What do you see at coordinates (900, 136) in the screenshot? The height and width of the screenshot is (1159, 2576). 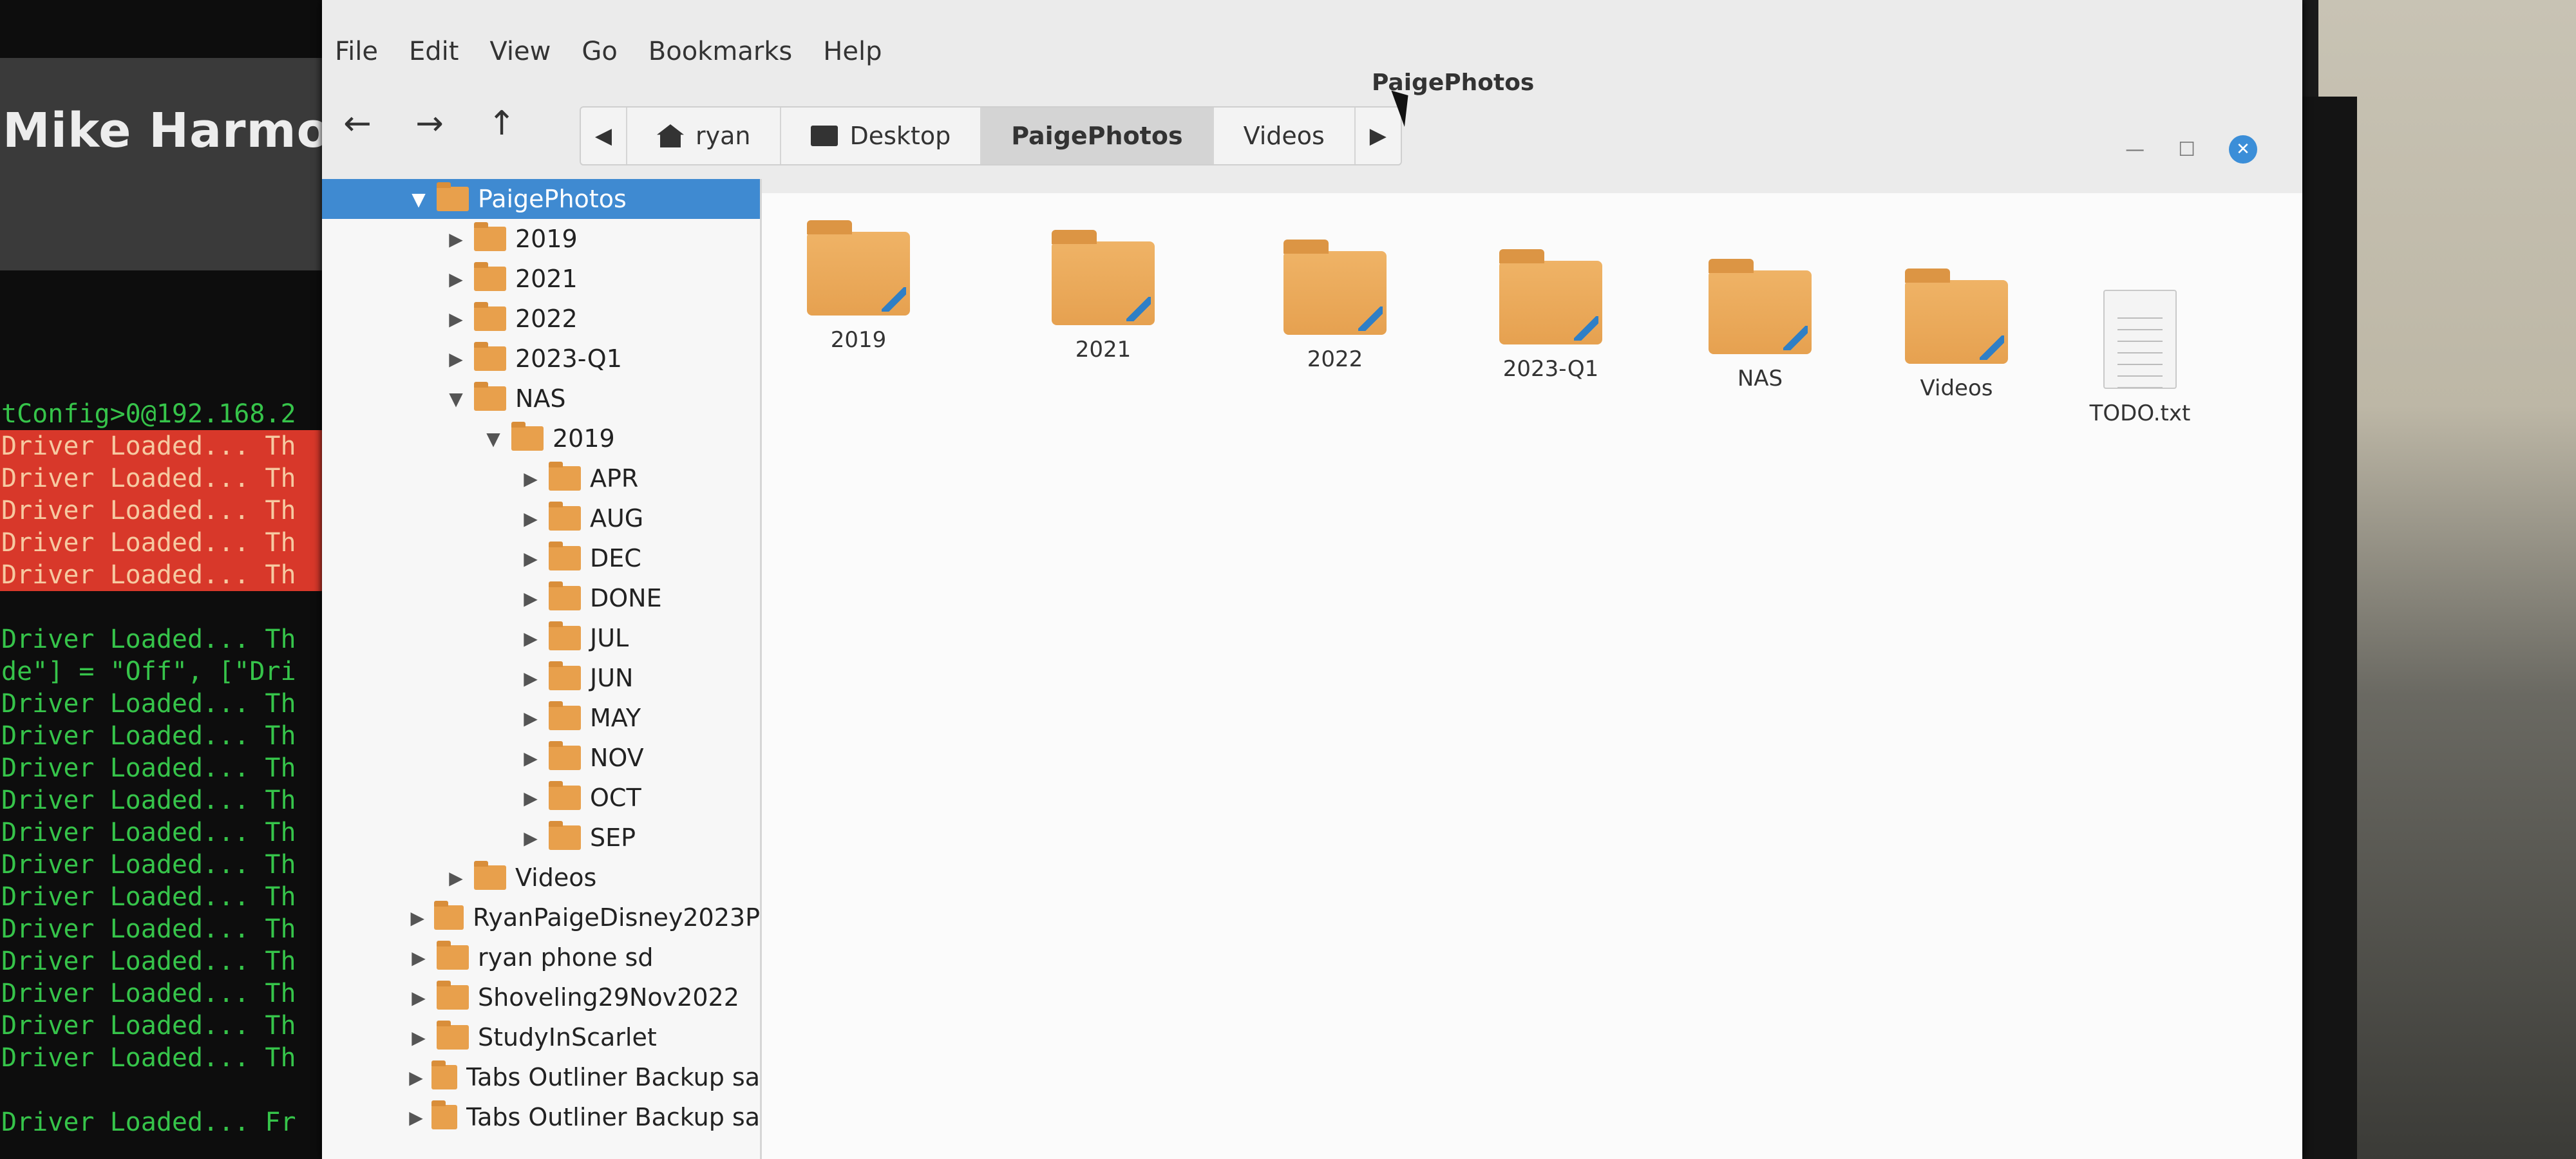 I see `breadcrumb-label: Desktop` at bounding box center [900, 136].